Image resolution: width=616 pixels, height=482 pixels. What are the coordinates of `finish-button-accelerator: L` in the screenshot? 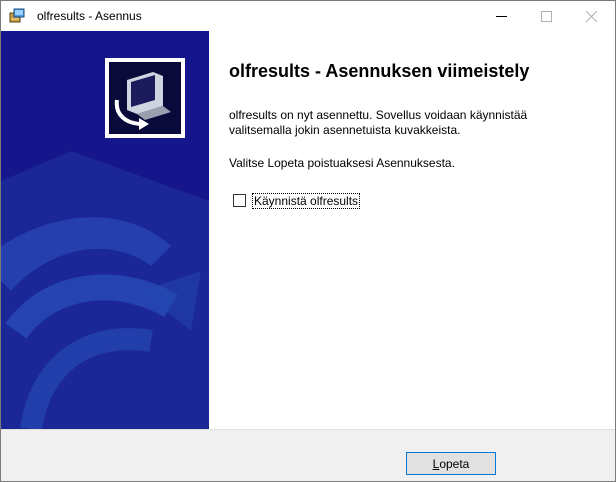 It's located at (436, 463).